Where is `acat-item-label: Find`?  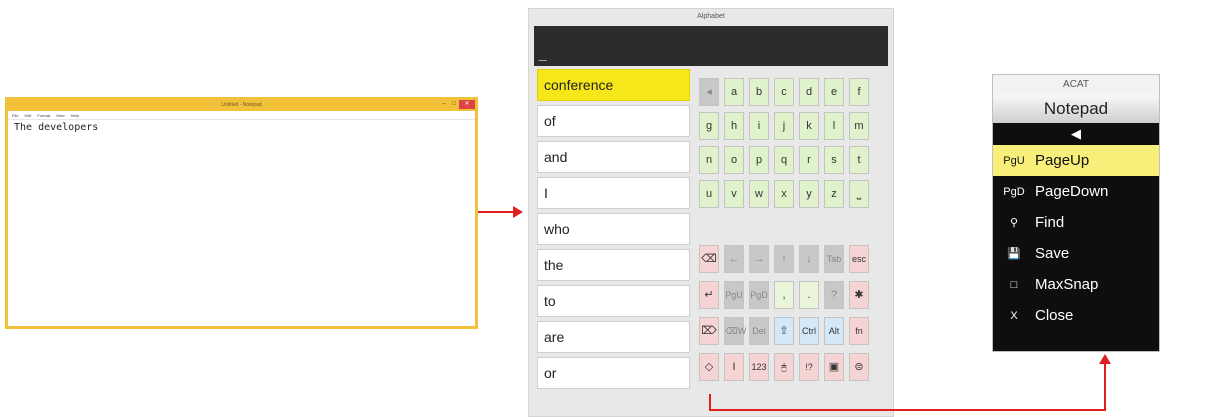 acat-item-label: Find is located at coordinates (1050, 222).